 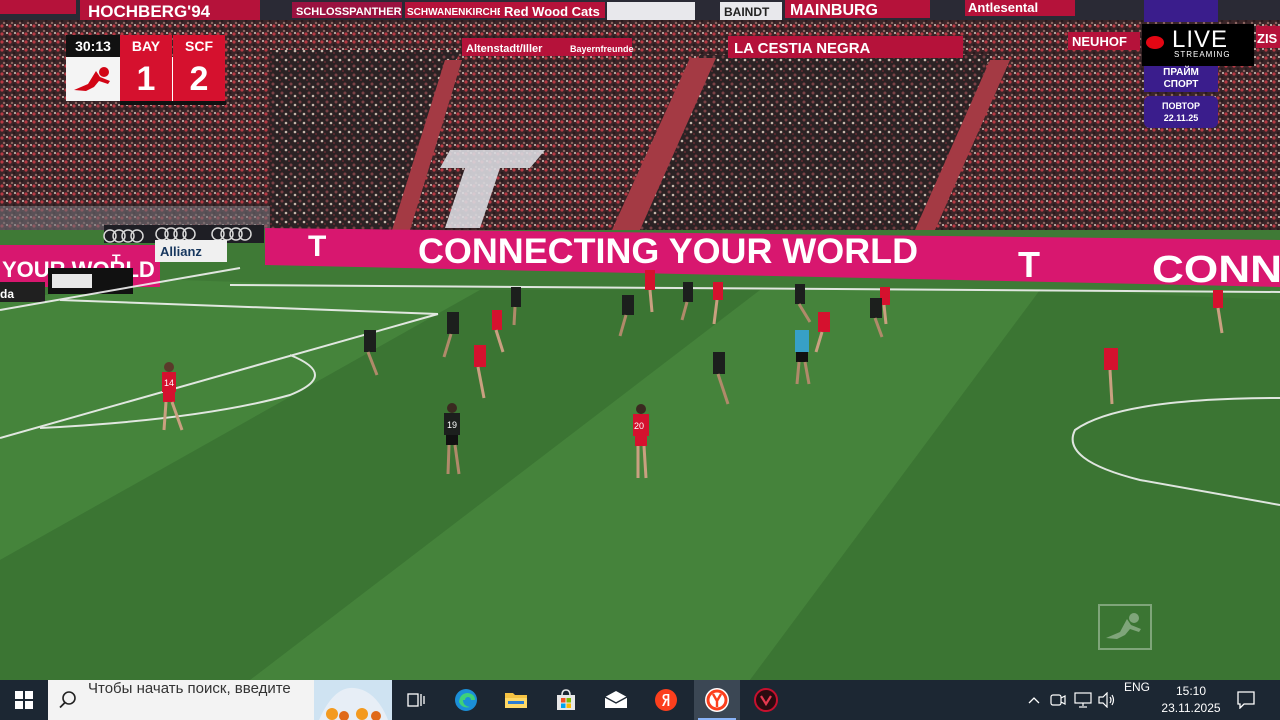 I want to click on taskbar-clock: 15:10 23.11.2025, so click(x=1191, y=700).